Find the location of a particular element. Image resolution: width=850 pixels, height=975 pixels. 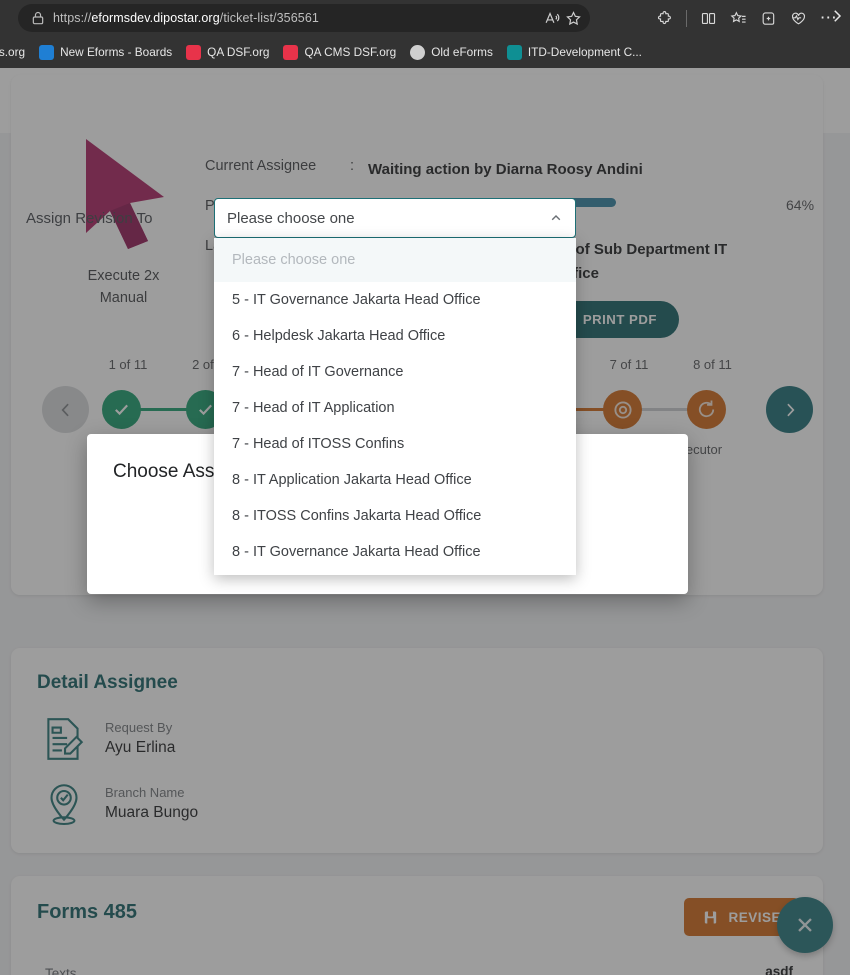

dropdown-option: 6 - Helpdesk Jakarta Head Office is located at coordinates (395, 336).